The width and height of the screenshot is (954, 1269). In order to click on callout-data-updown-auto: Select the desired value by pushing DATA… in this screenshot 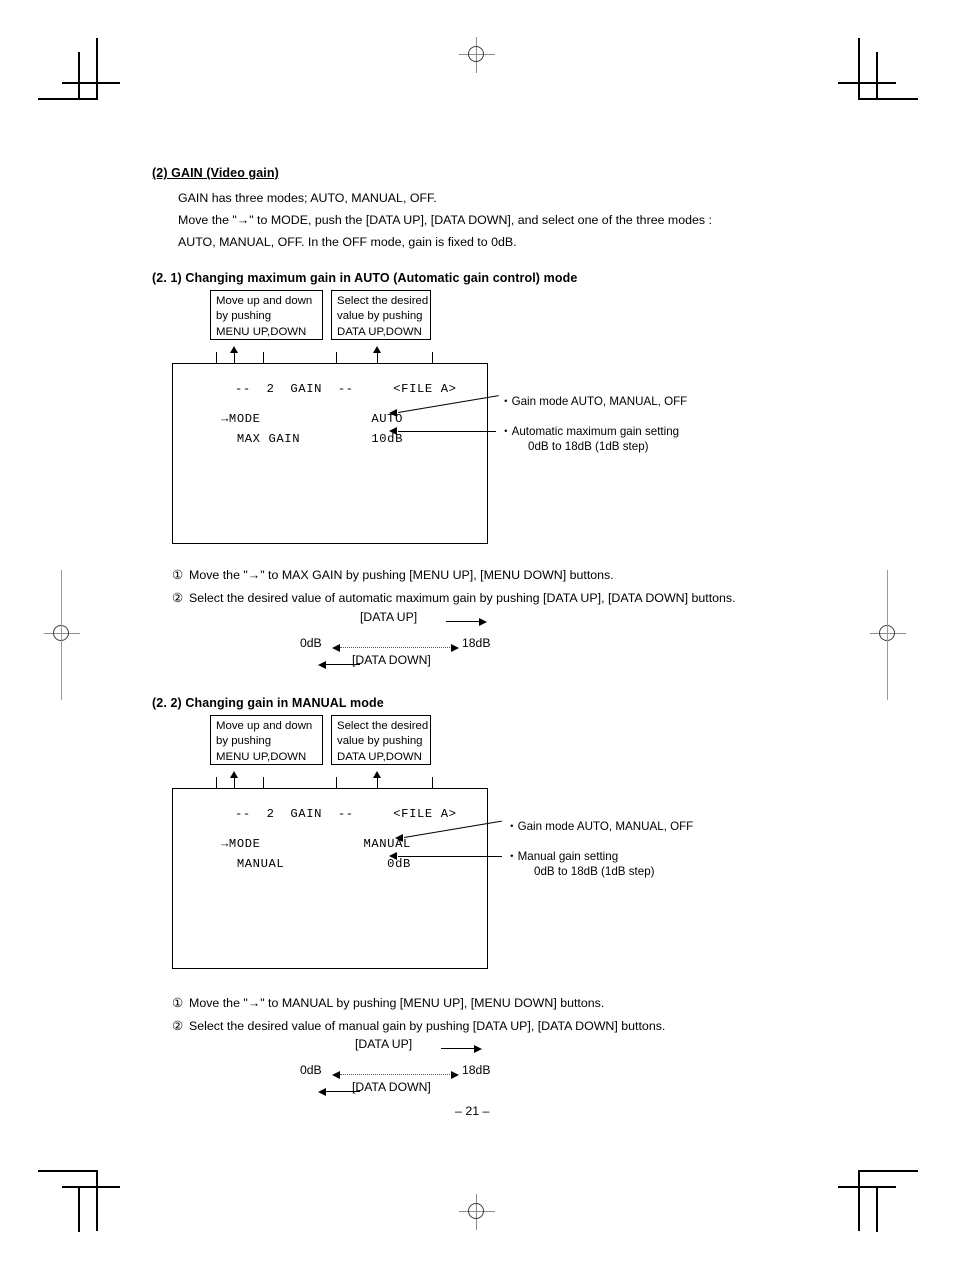, I will do `click(381, 315)`.